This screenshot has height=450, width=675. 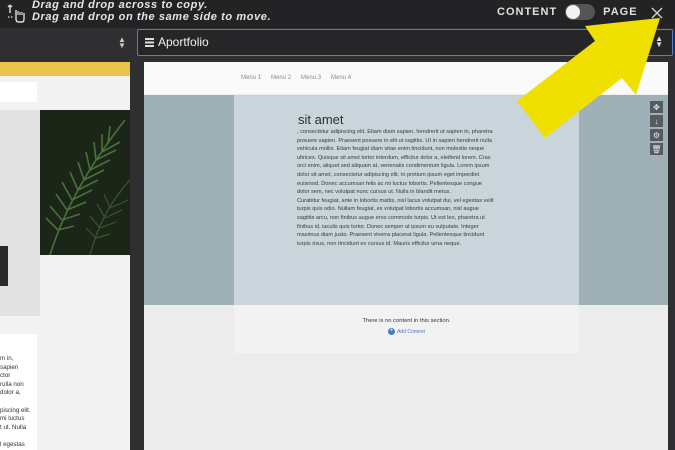 I want to click on add-content-button: + Add Content, so click(x=406, y=331).